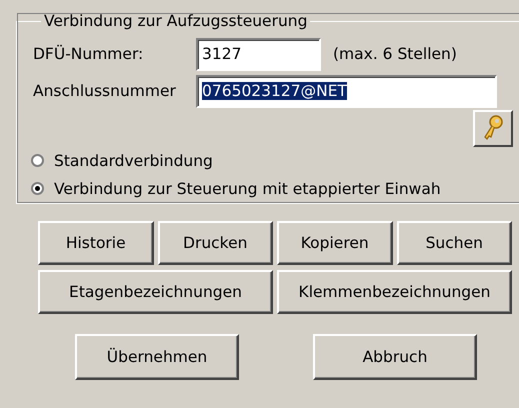  Describe the element at coordinates (334, 243) in the screenshot. I see `toolbar-button: Kopieren` at that location.